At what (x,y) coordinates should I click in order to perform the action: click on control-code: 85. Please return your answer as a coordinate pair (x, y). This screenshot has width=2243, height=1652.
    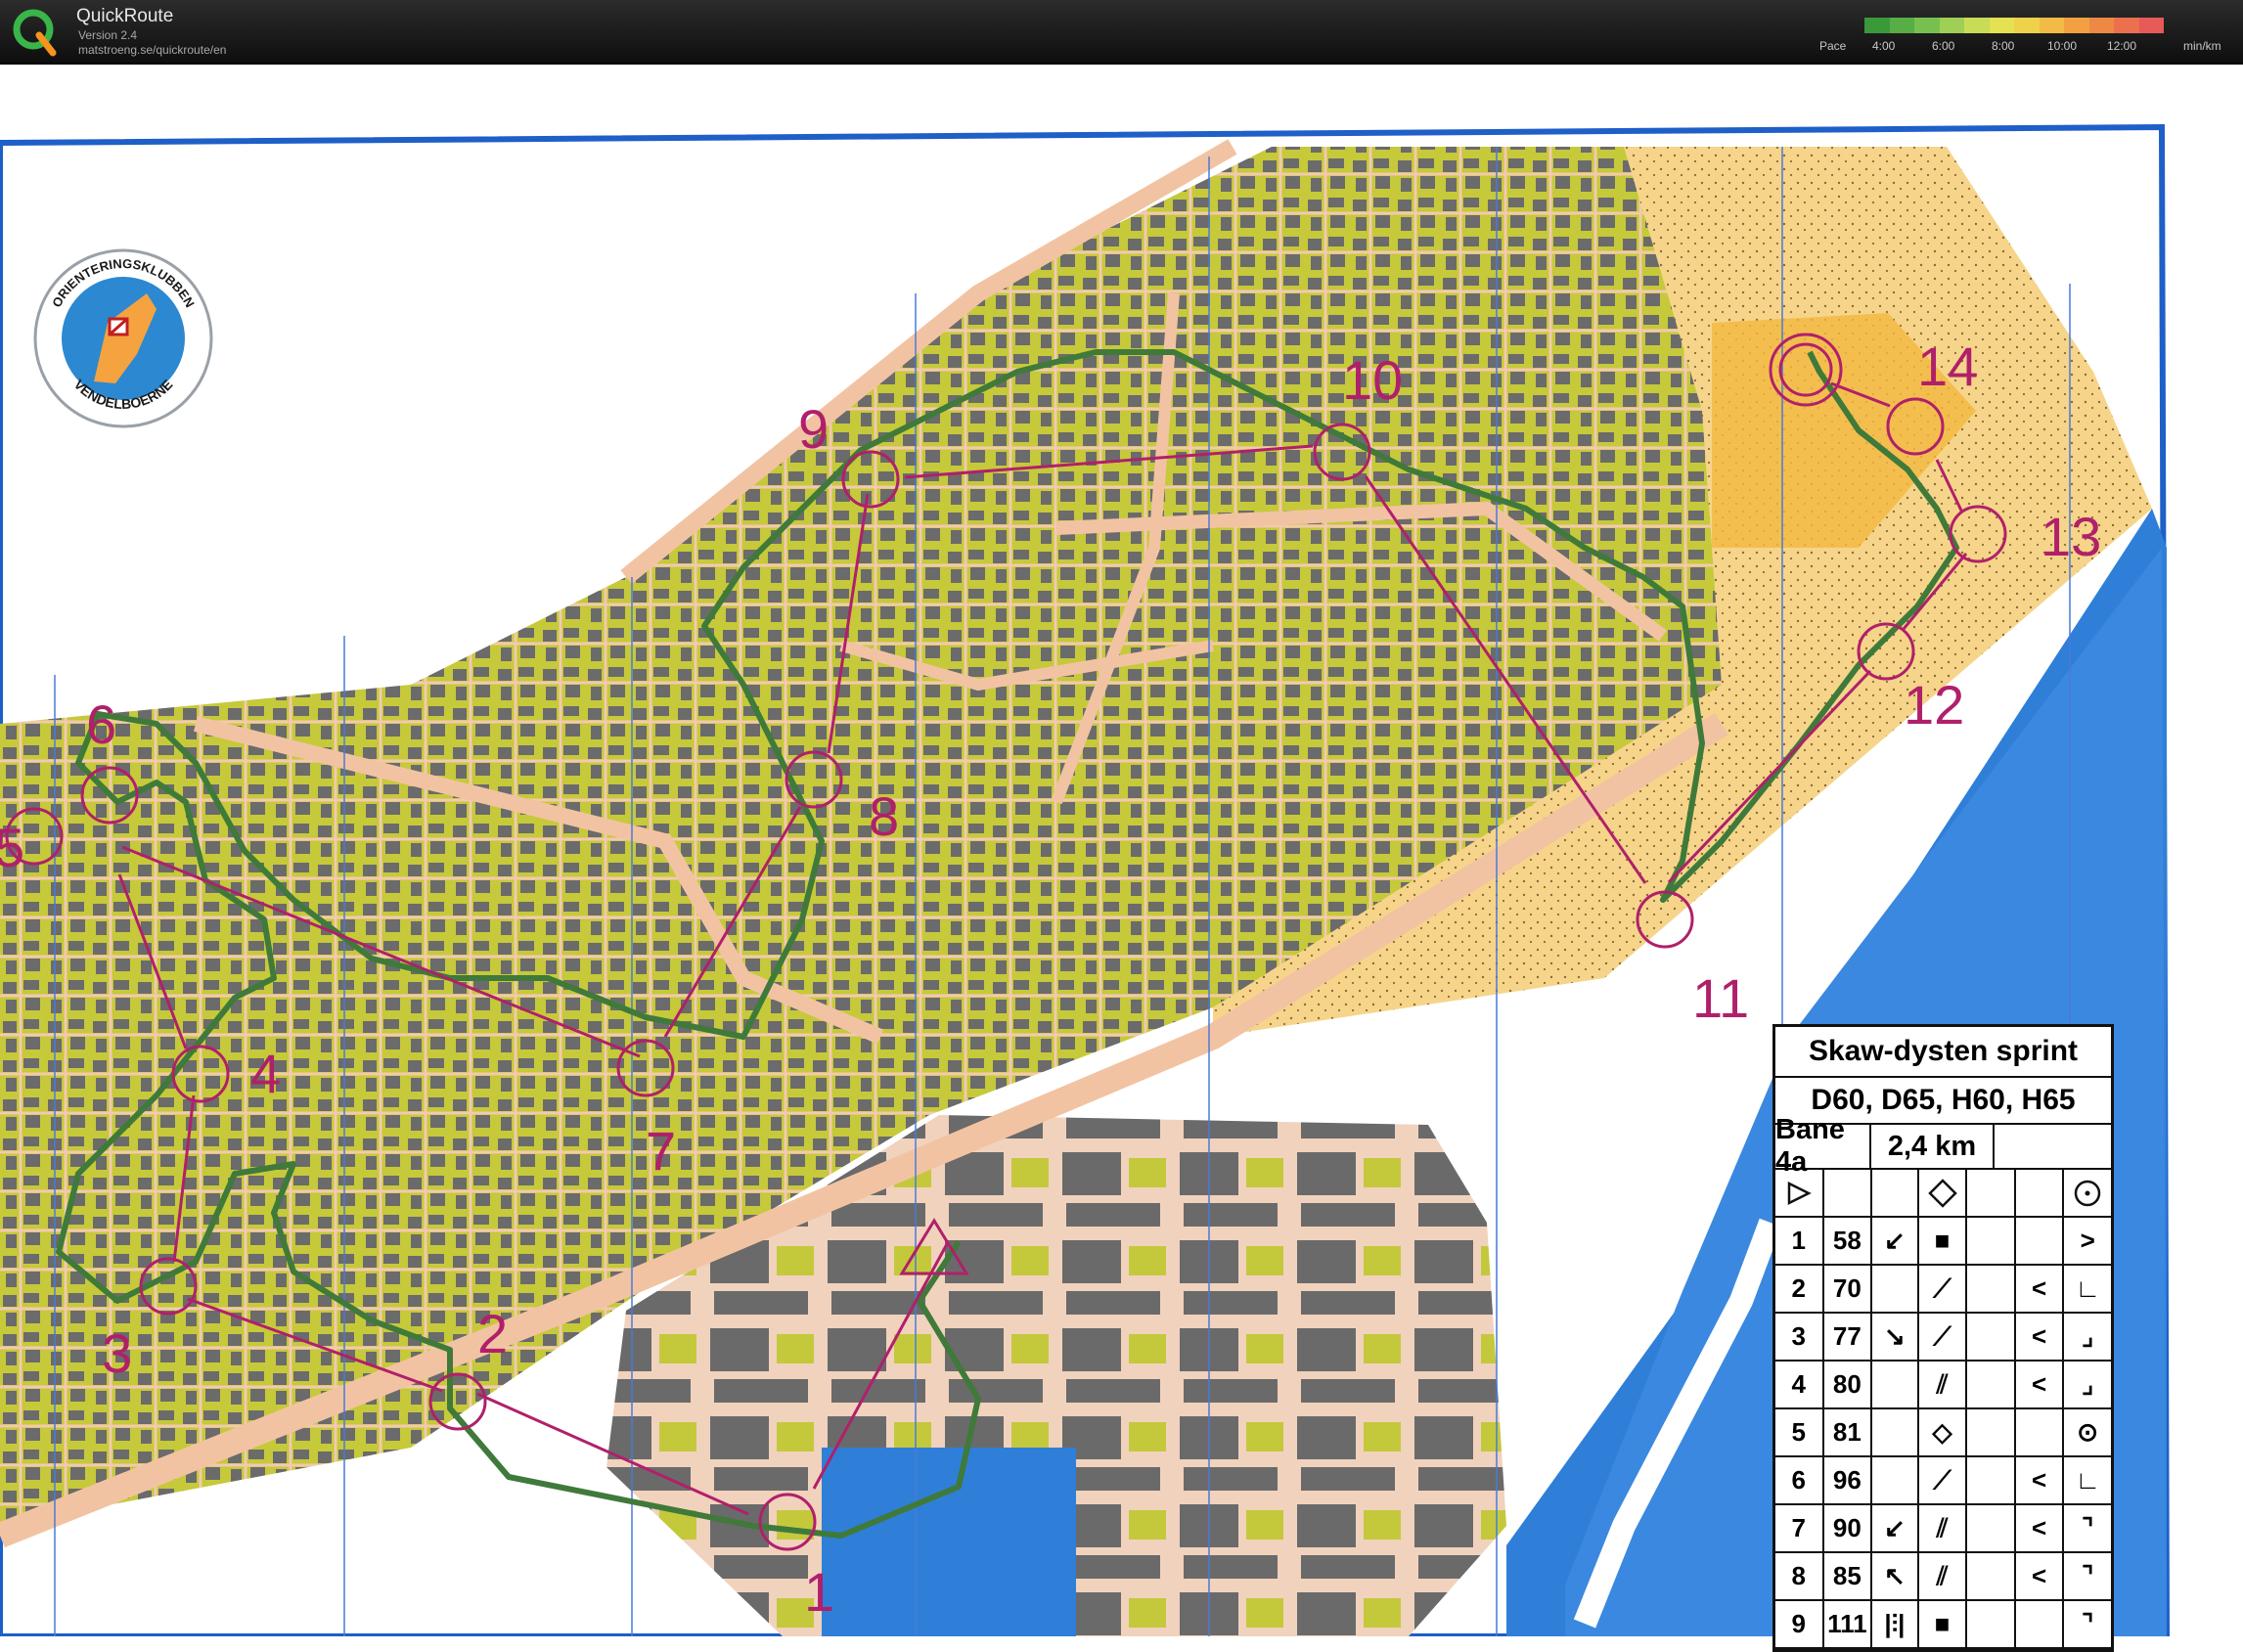
    Looking at the image, I should click on (1848, 1576).